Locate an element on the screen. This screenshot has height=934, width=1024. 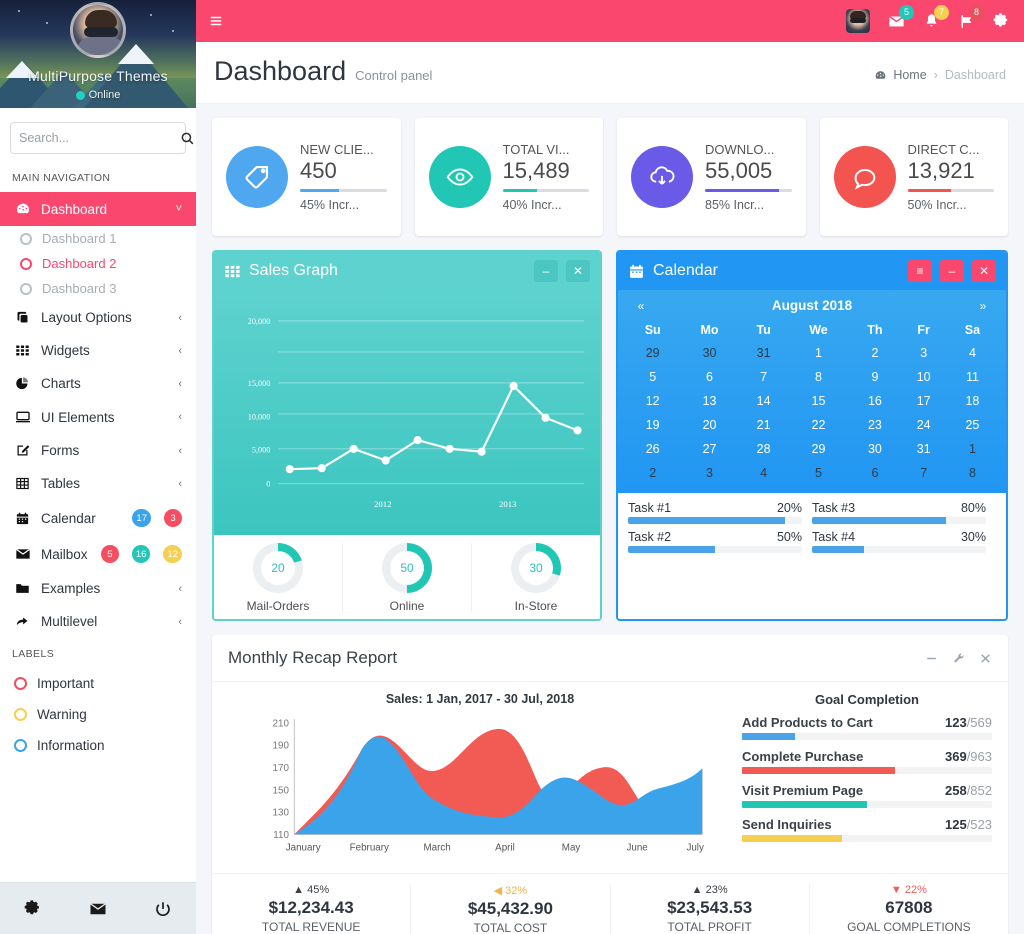
page-subtitle: Control panel is located at coordinates (394, 75).